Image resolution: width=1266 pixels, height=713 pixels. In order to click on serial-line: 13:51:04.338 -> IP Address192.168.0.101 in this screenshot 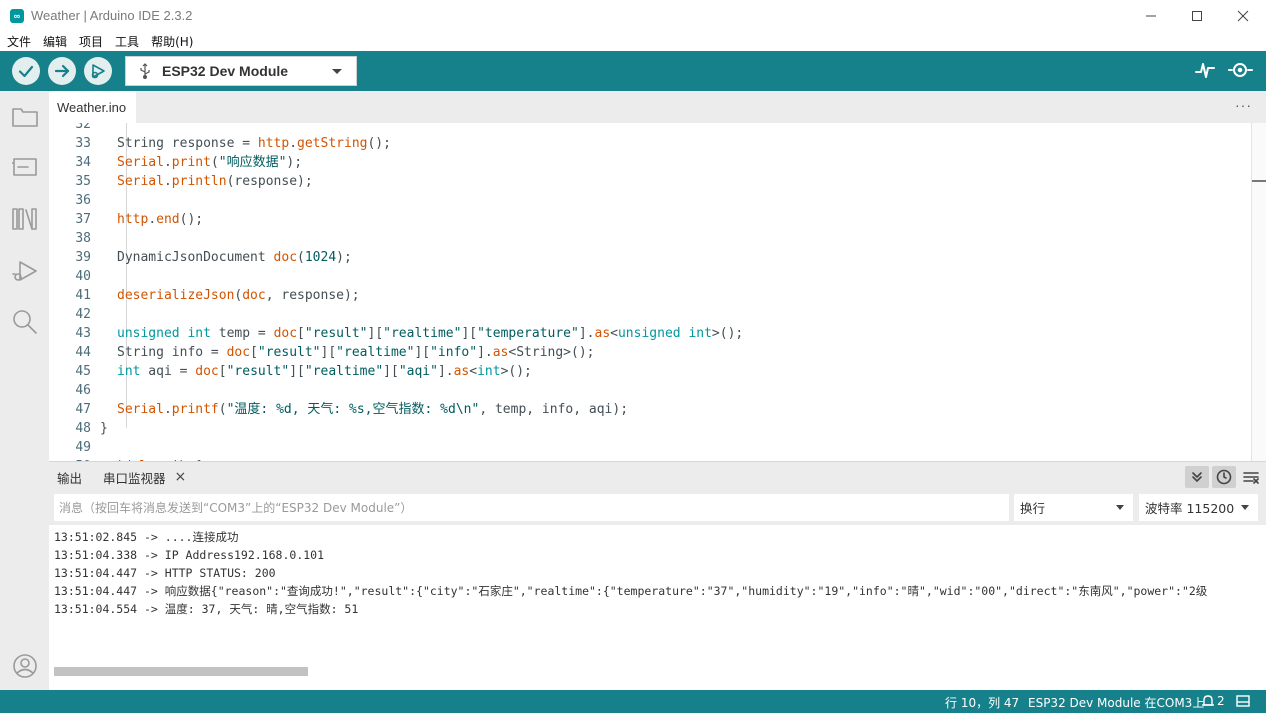, I will do `click(189, 555)`.